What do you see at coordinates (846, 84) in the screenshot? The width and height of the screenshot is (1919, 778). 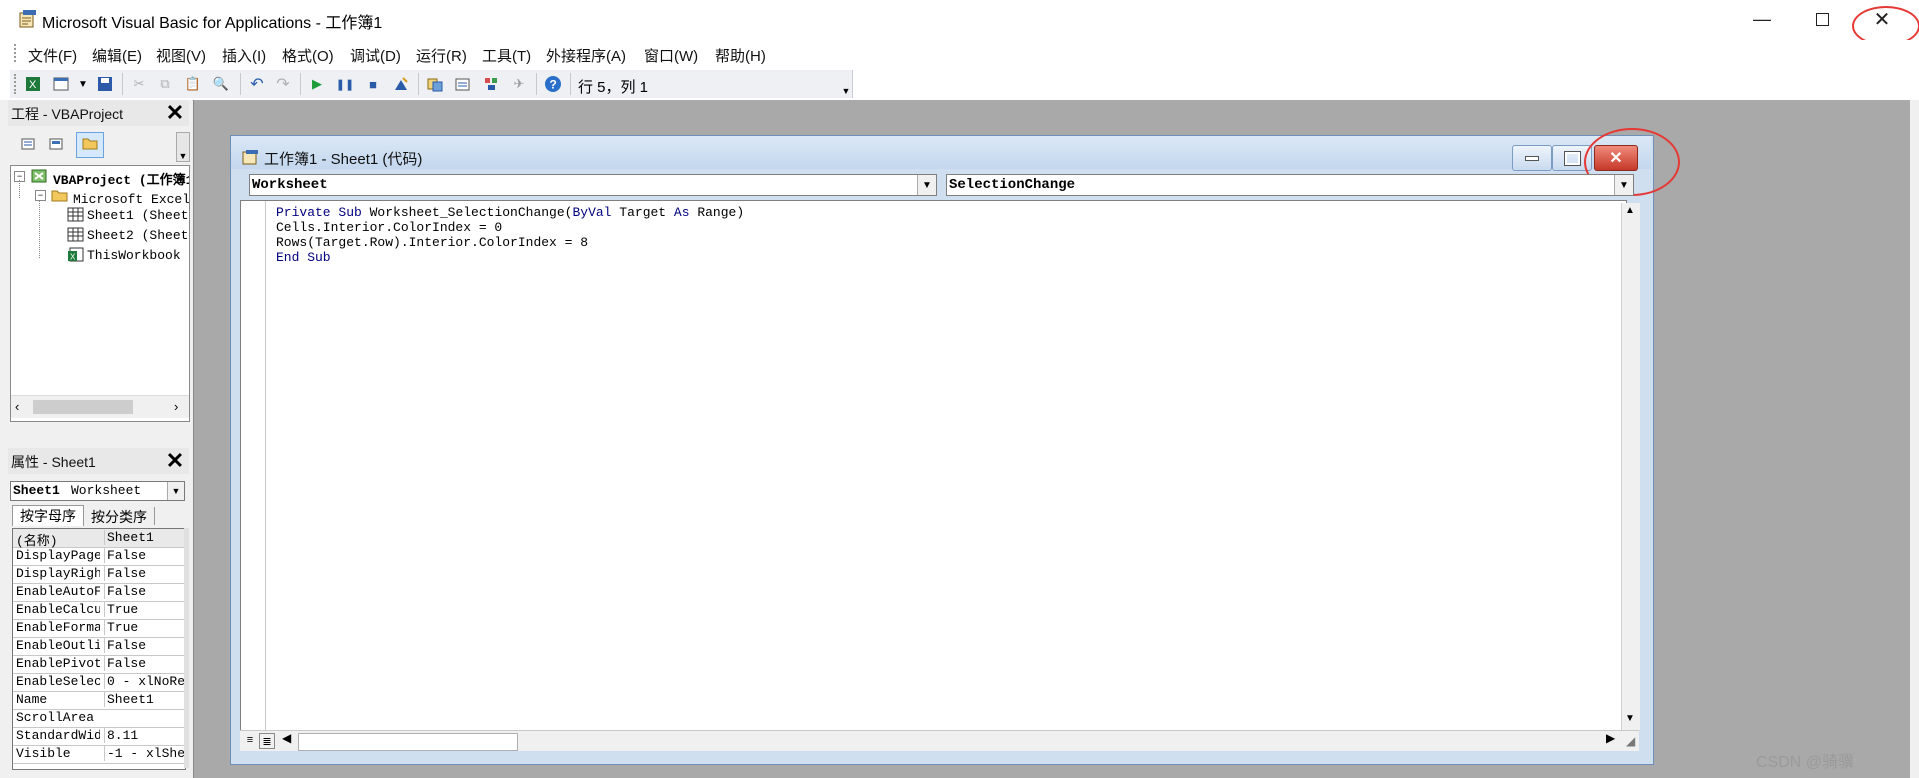 I see `toolbar-options-chevron: ▼` at bounding box center [846, 84].